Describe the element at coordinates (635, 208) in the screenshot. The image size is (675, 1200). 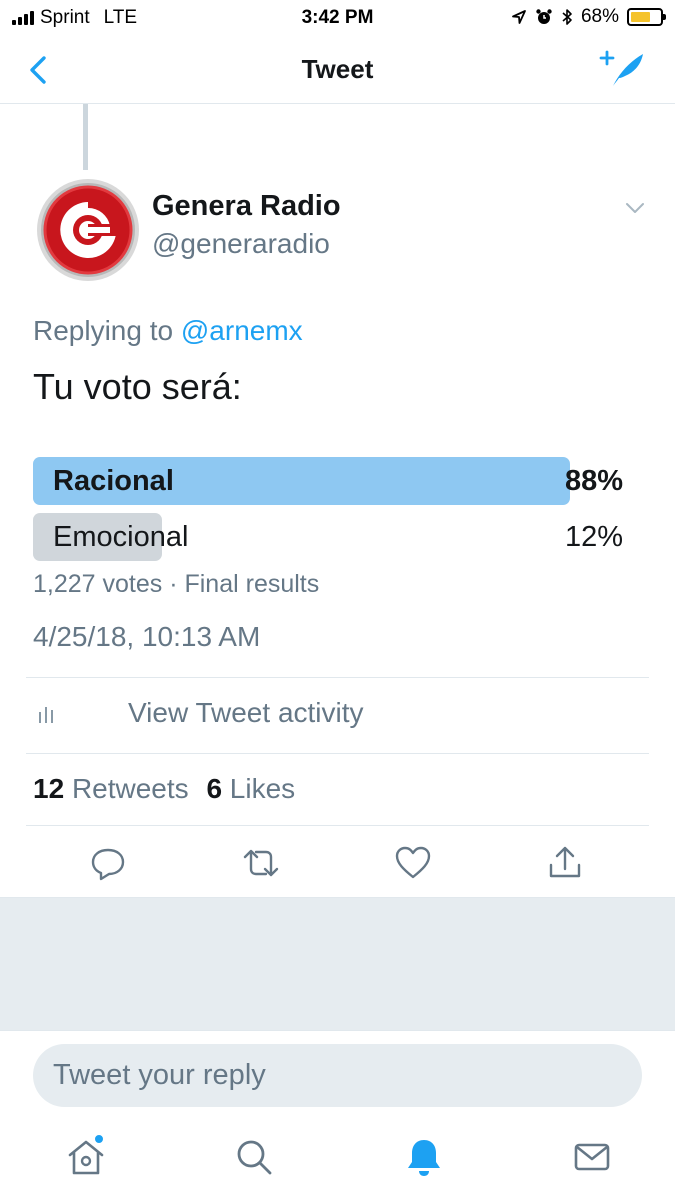
I see `chevron-down-icon` at that location.